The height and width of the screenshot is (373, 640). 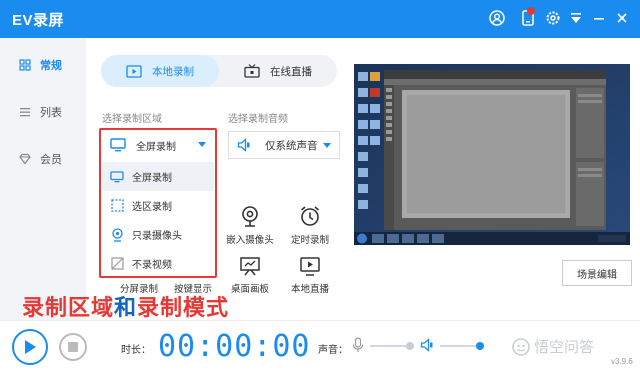 What do you see at coordinates (497, 18) in the screenshot?
I see `user-icon` at bounding box center [497, 18].